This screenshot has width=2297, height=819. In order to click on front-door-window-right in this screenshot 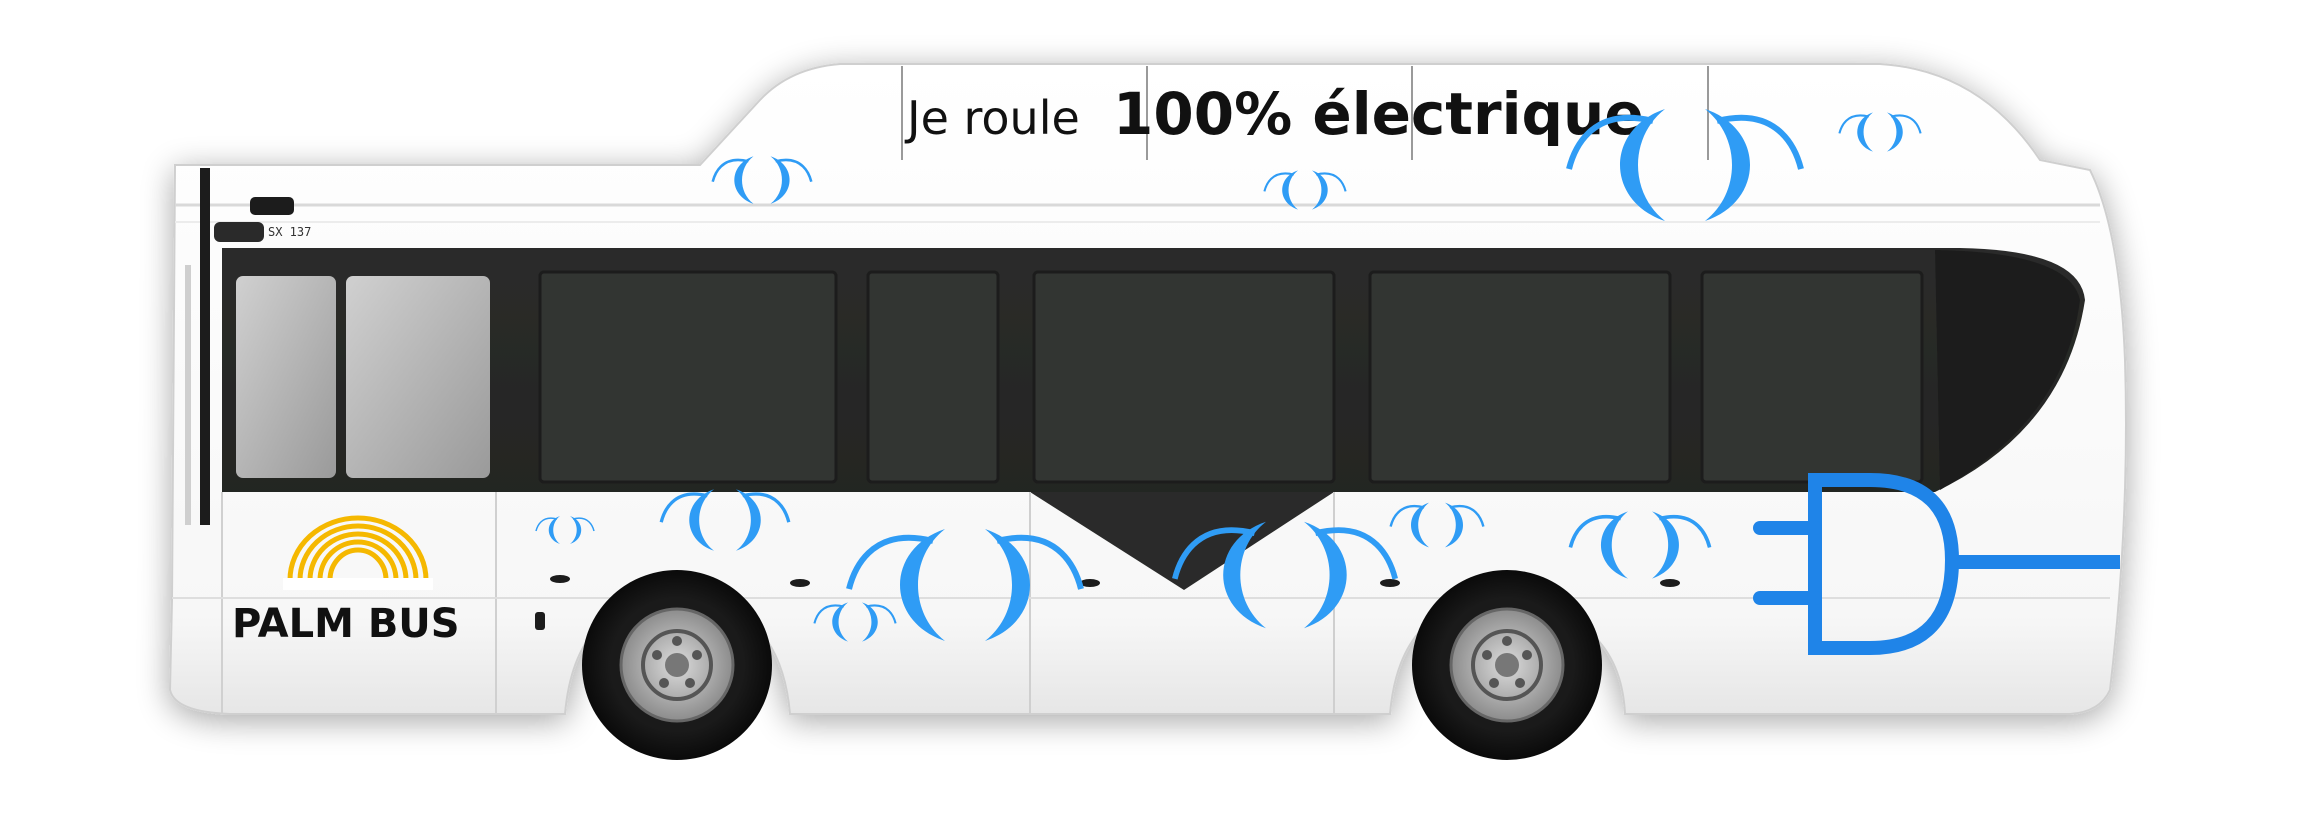, I will do `click(418, 377)`.